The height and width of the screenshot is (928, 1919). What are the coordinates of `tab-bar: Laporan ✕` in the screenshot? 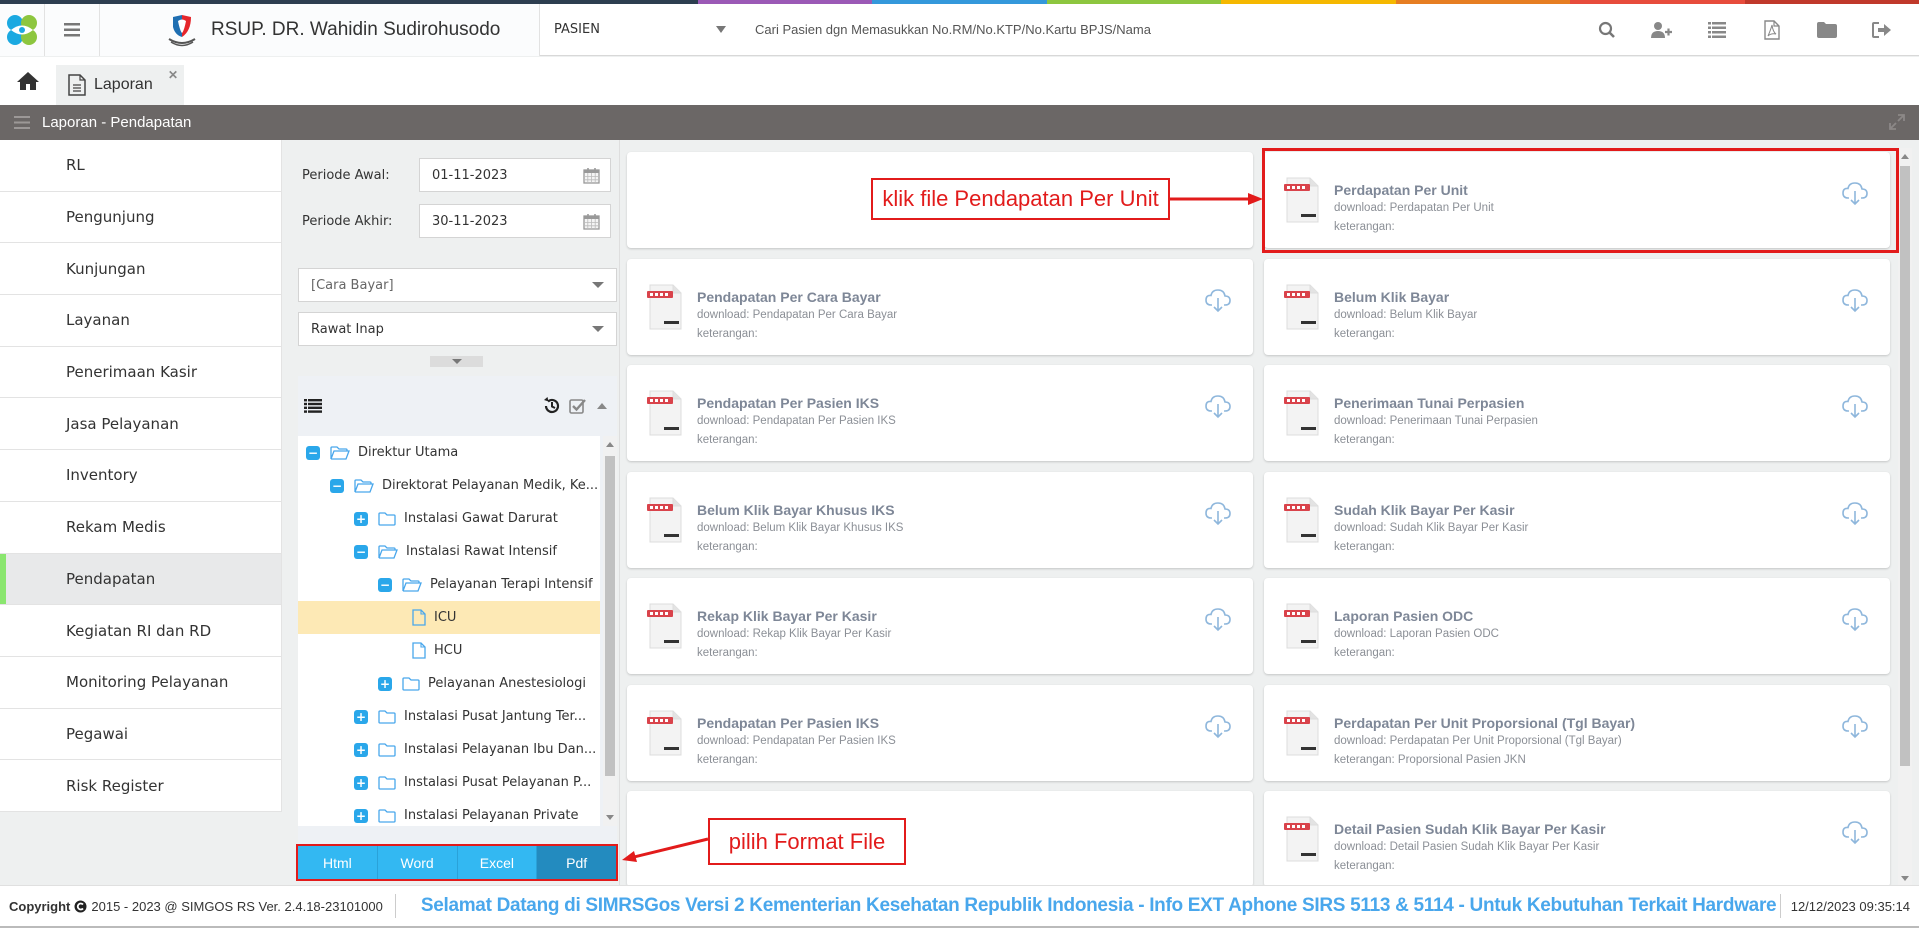 It's located at (959, 81).